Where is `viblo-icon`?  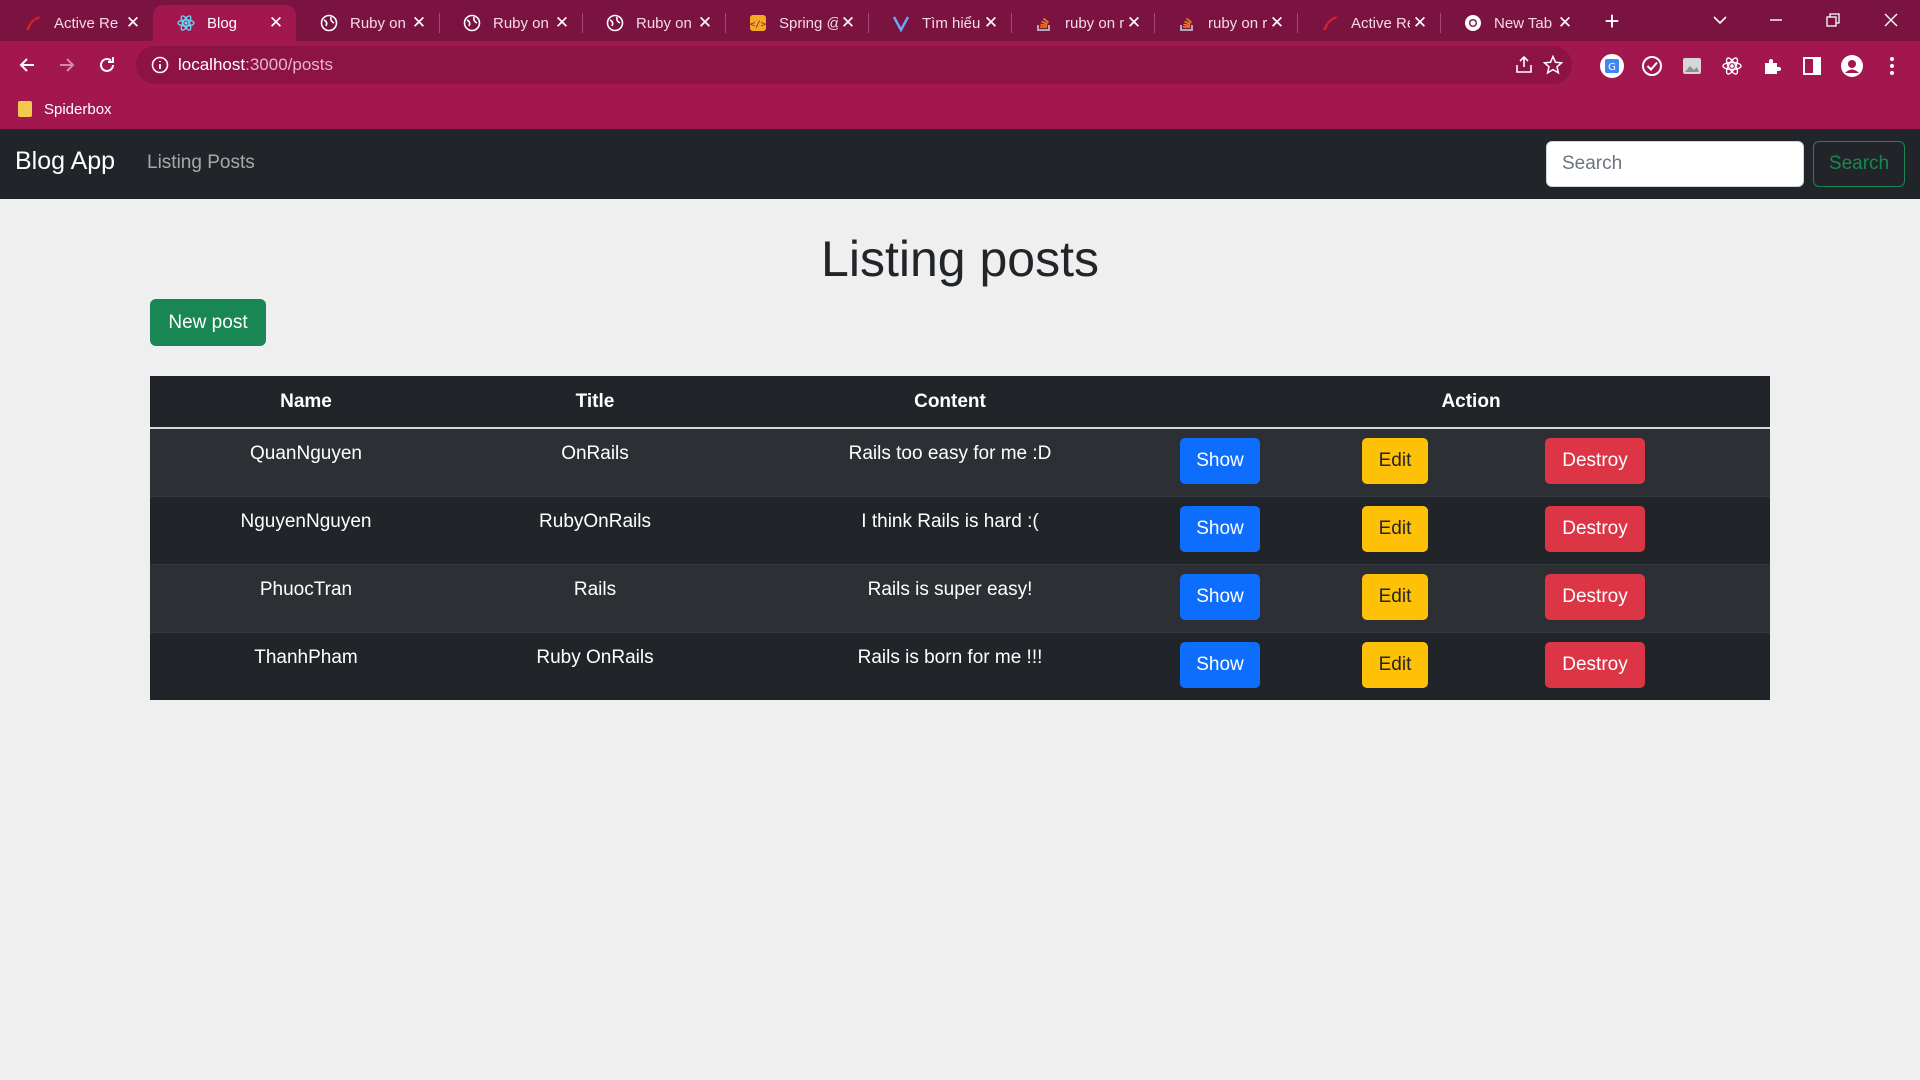
viblo-icon is located at coordinates (901, 23).